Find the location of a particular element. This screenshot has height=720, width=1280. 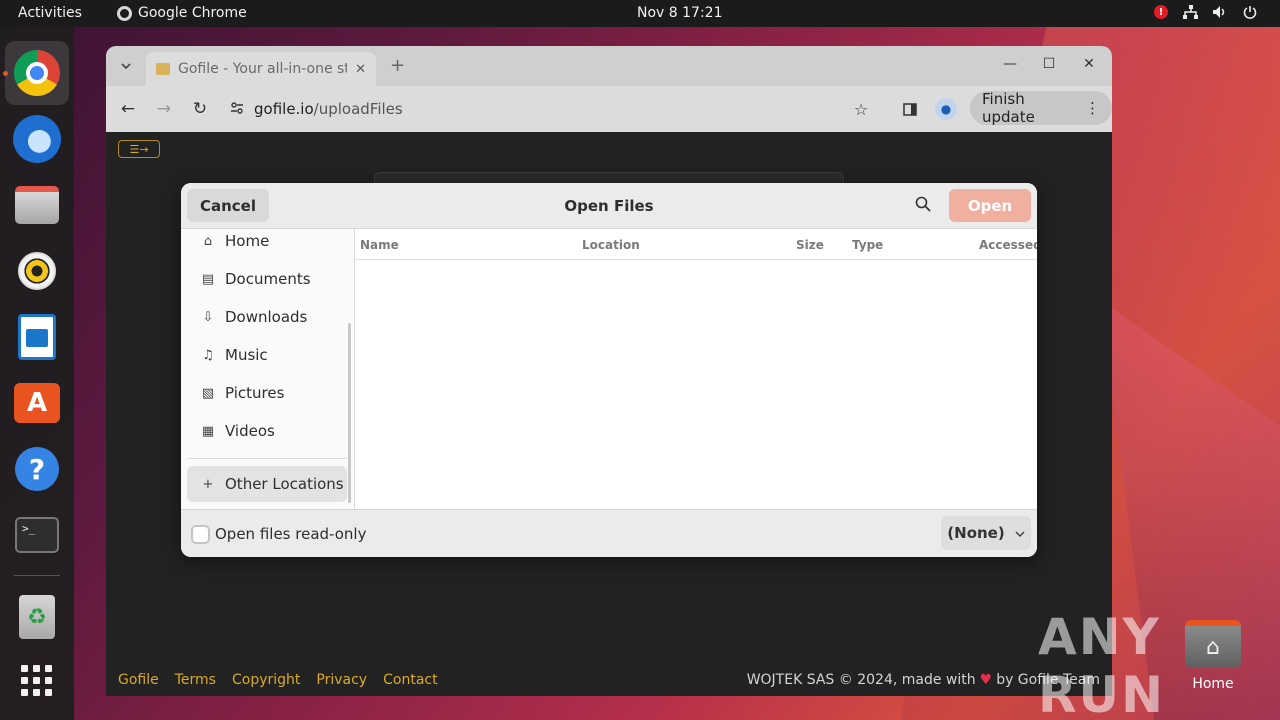

filter-value: (None) is located at coordinates (976, 533).